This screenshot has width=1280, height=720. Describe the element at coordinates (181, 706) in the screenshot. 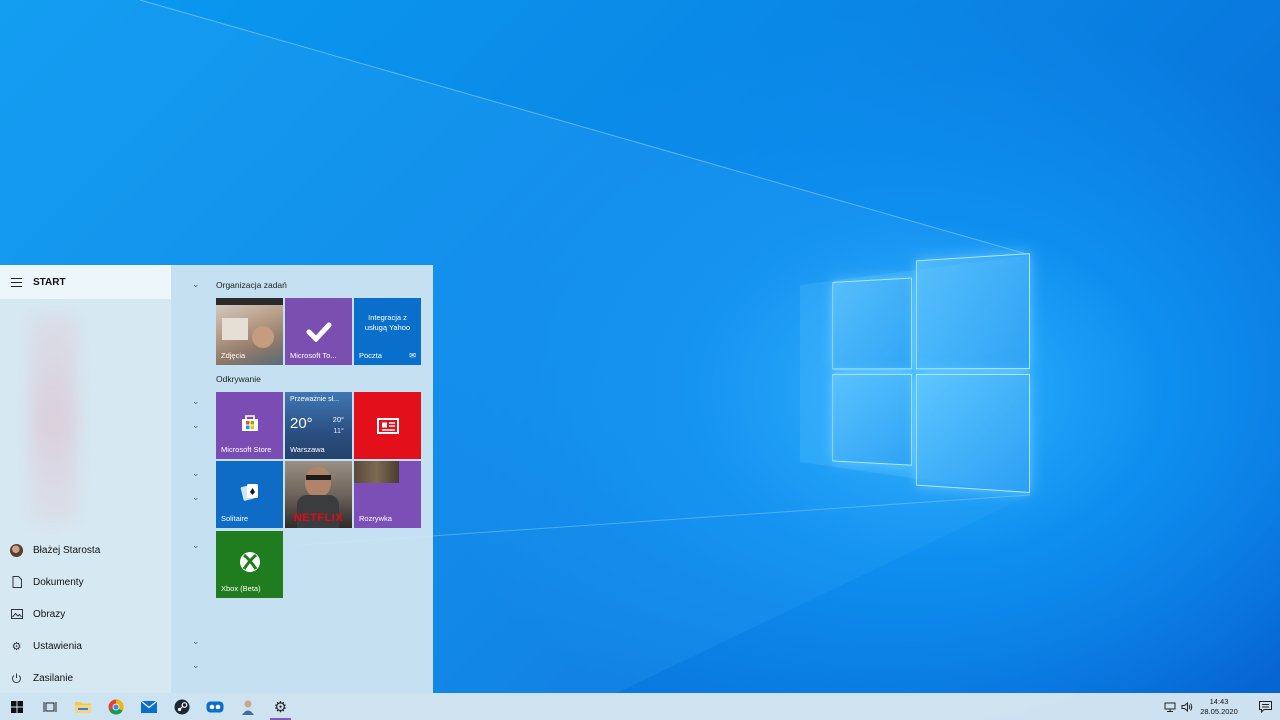

I see `steam-icon` at that location.